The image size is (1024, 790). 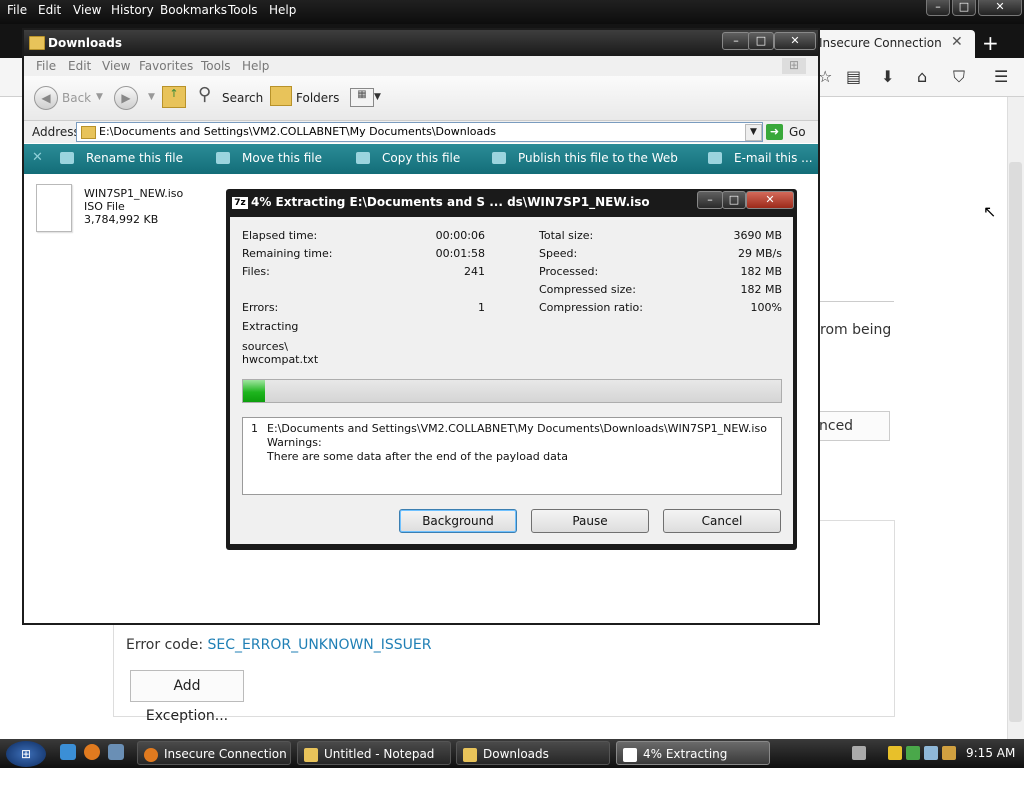 I want to click on task-rename: Rename this file, so click(x=134, y=158).